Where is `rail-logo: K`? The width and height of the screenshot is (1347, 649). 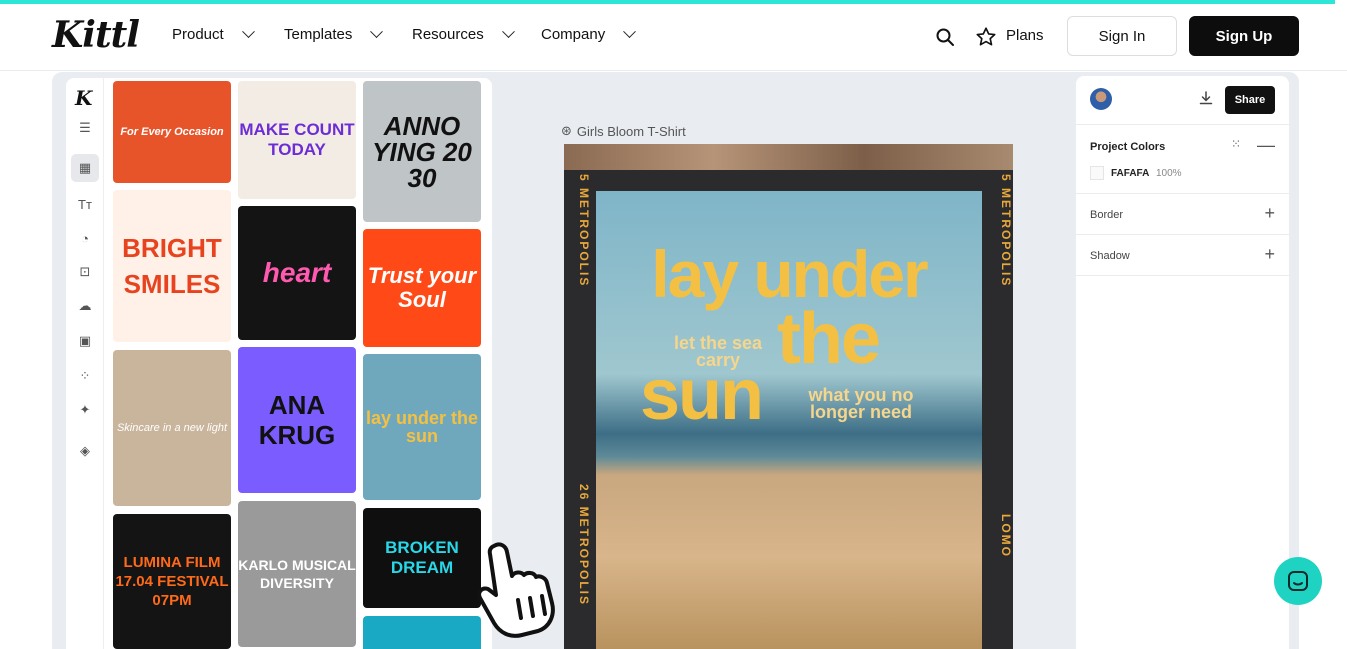
rail-logo: K is located at coordinates (84, 98).